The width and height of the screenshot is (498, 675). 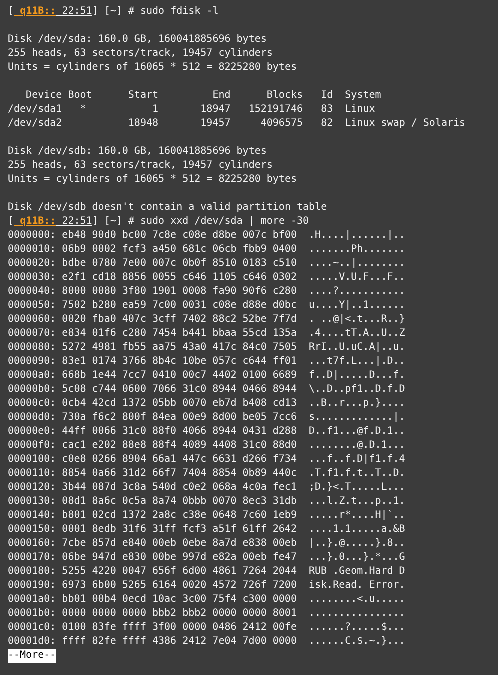 I want to click on hex-bytes: 5c08 c744 0600 7066 31c0 8944 0466 8944, so click(x=179, y=390).